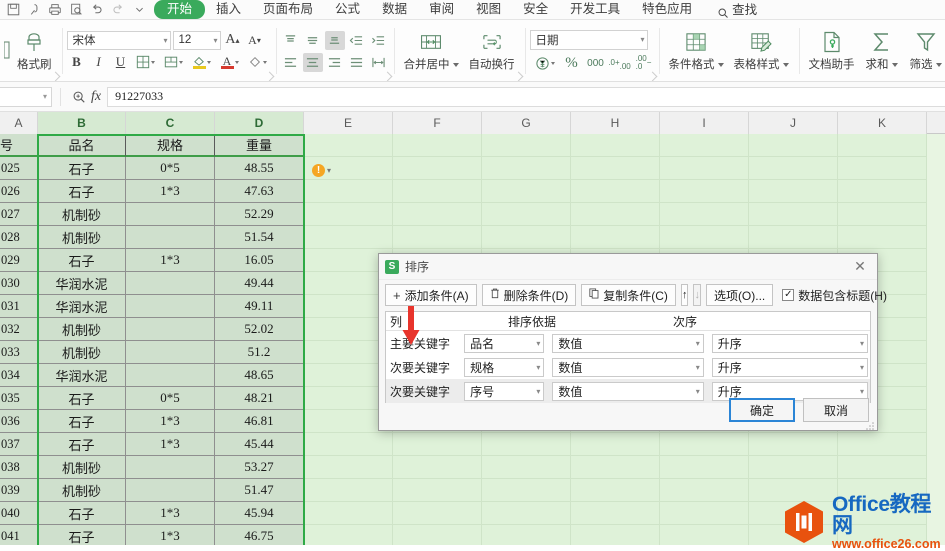  I want to click on number-launcher-icon, so click(652, 77).